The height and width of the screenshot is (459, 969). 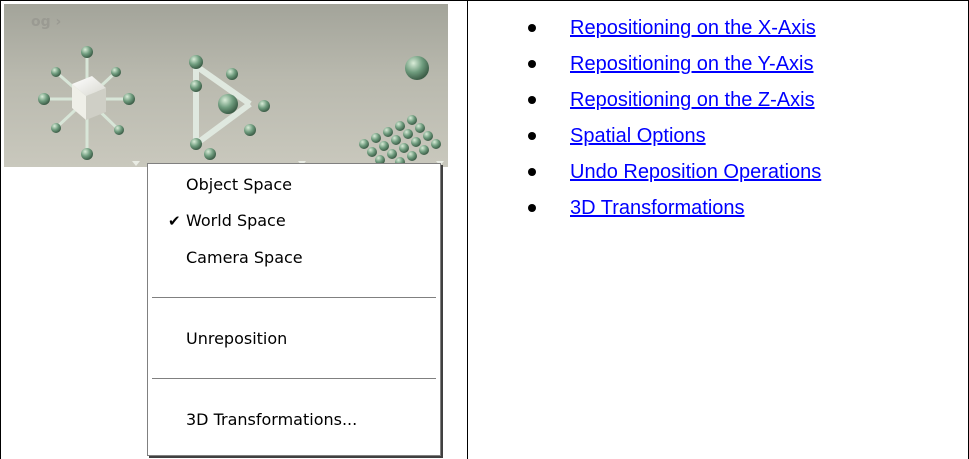 I want to click on menu-item-label: Camera Space, so click(x=244, y=257).